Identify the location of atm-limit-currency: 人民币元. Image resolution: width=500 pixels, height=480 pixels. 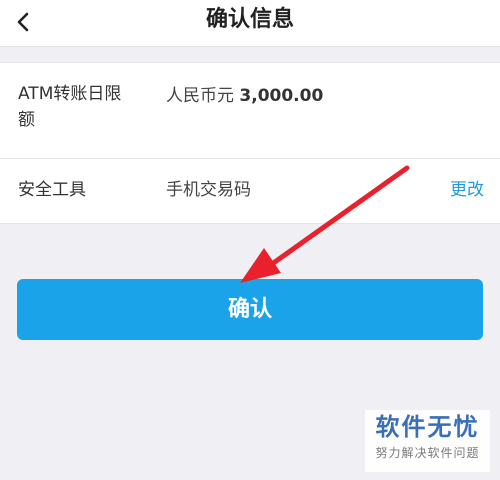
(200, 96).